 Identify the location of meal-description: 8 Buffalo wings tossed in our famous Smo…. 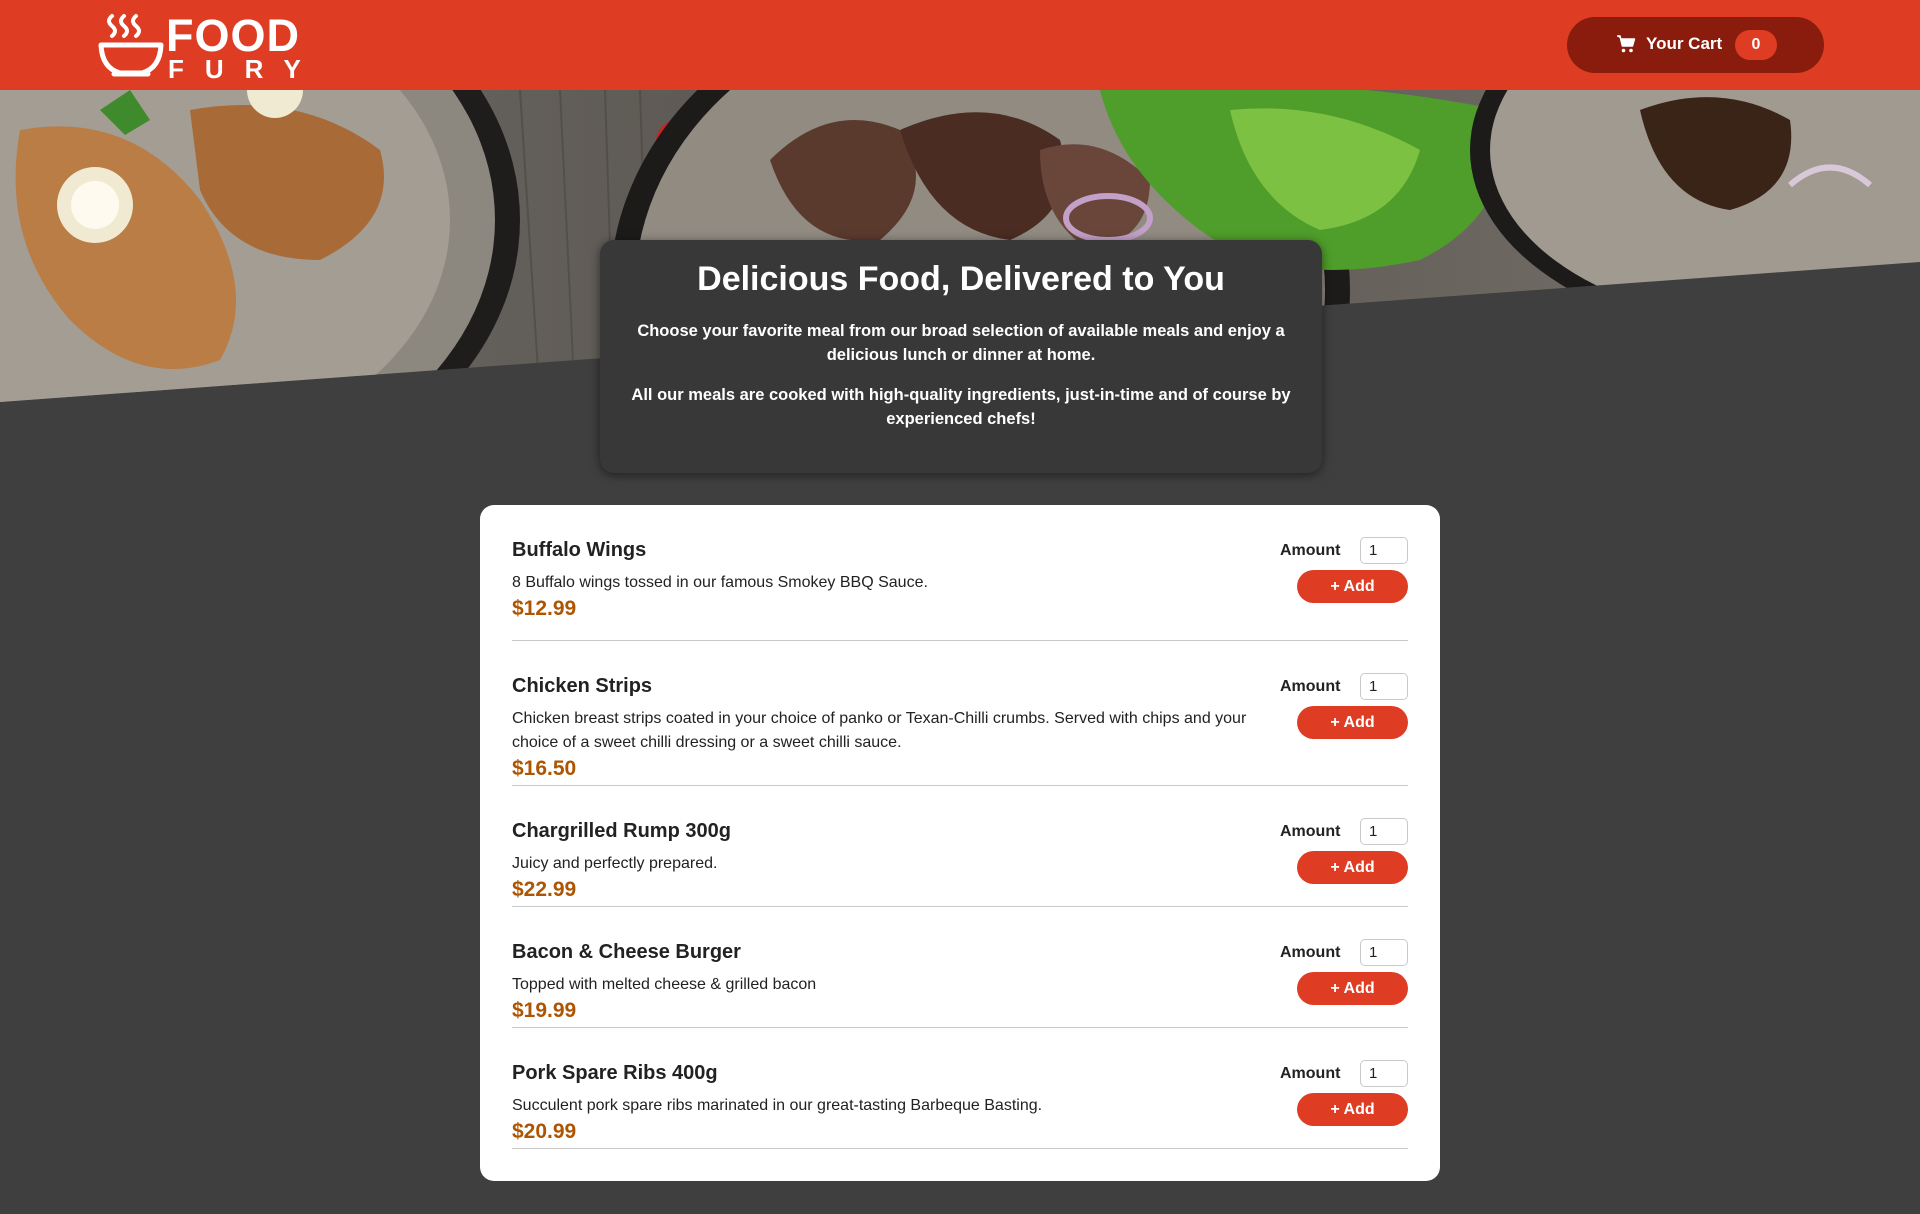
(720, 582).